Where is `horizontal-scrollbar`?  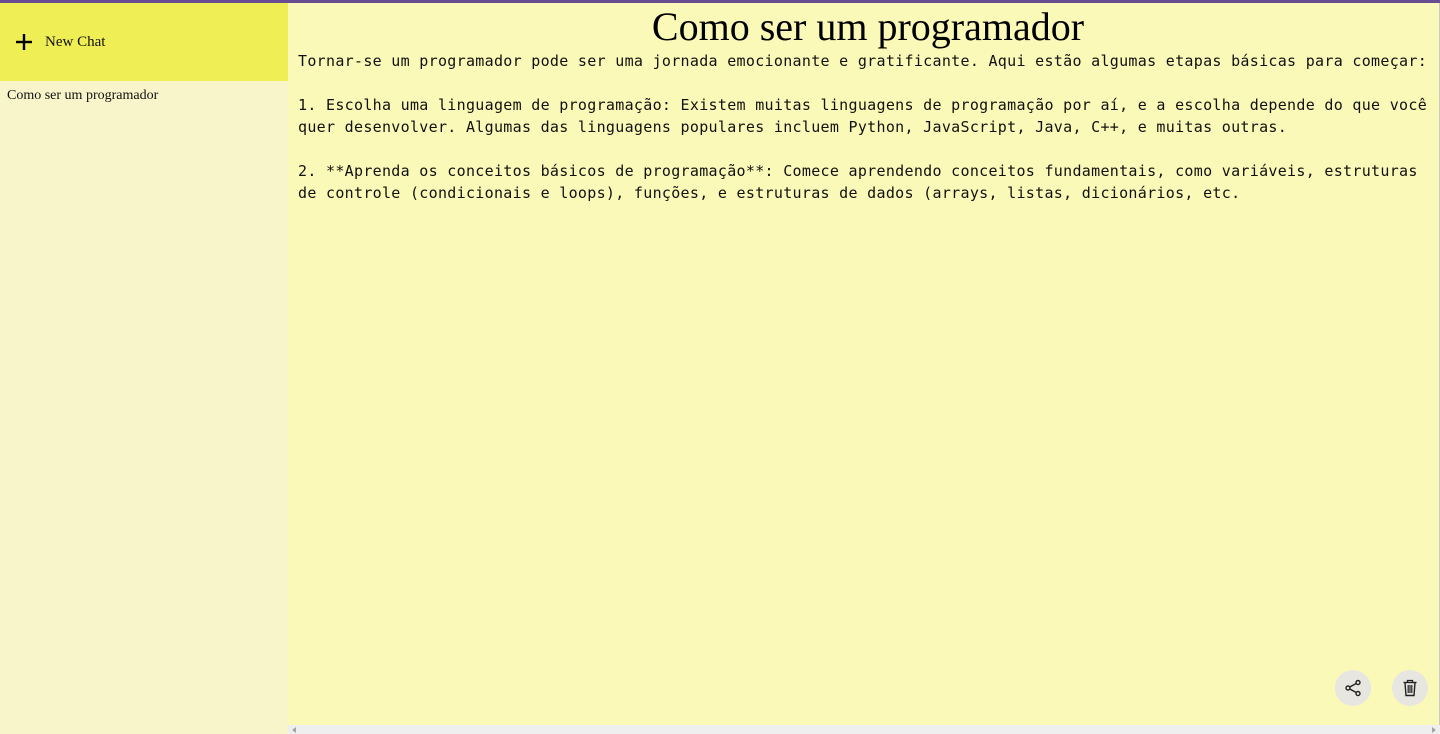
horizontal-scrollbar is located at coordinates (864, 729).